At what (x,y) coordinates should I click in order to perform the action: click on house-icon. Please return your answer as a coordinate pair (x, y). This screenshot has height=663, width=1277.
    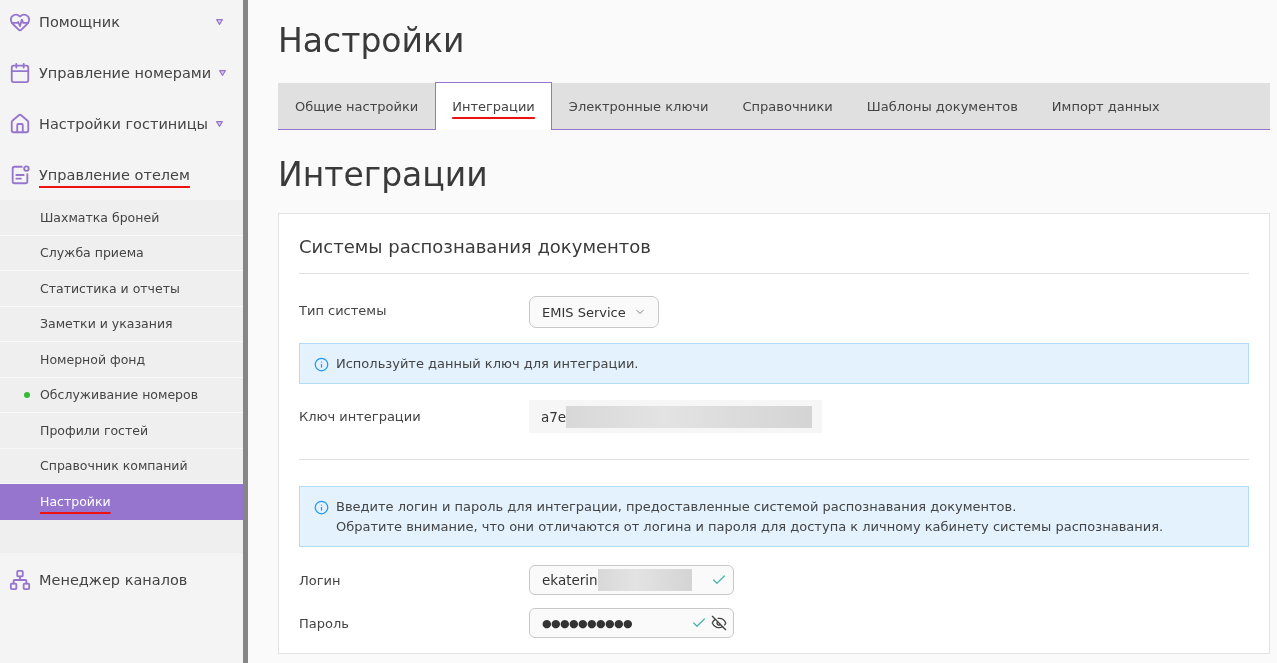
    Looking at the image, I should click on (20, 123).